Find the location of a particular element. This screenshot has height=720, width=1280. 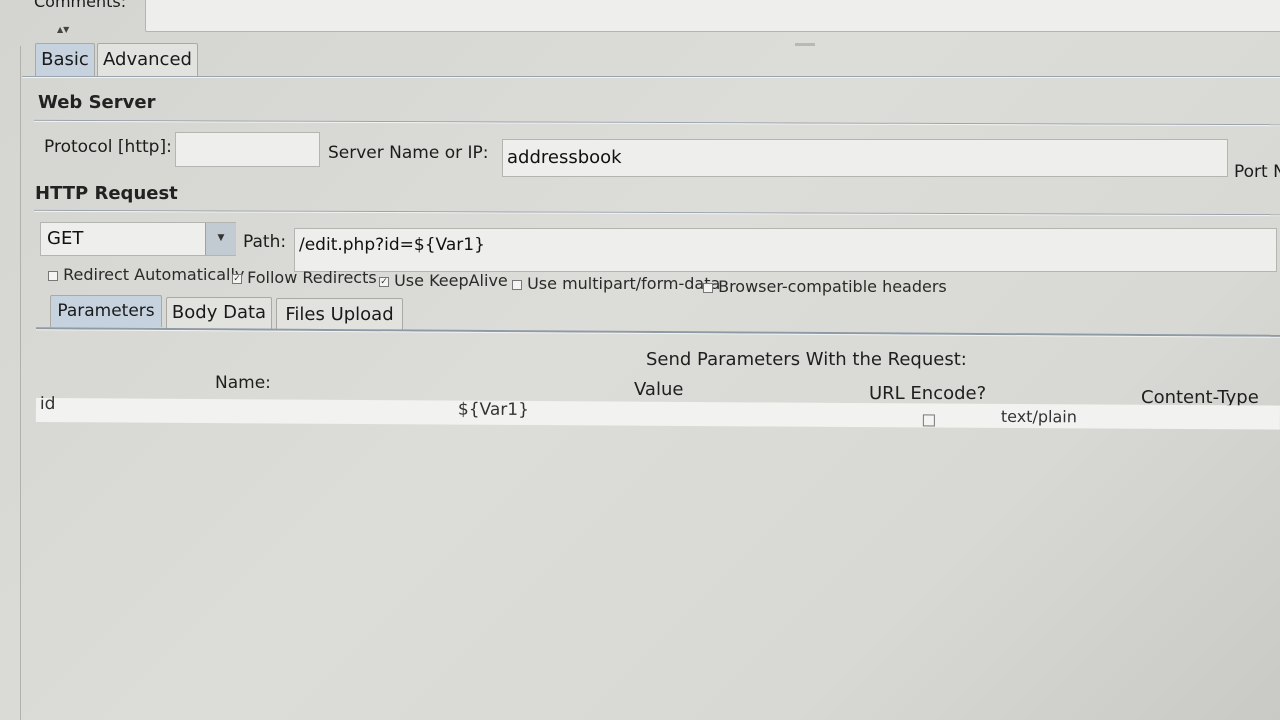

tab-advanced: Advanced is located at coordinates (147, 59).